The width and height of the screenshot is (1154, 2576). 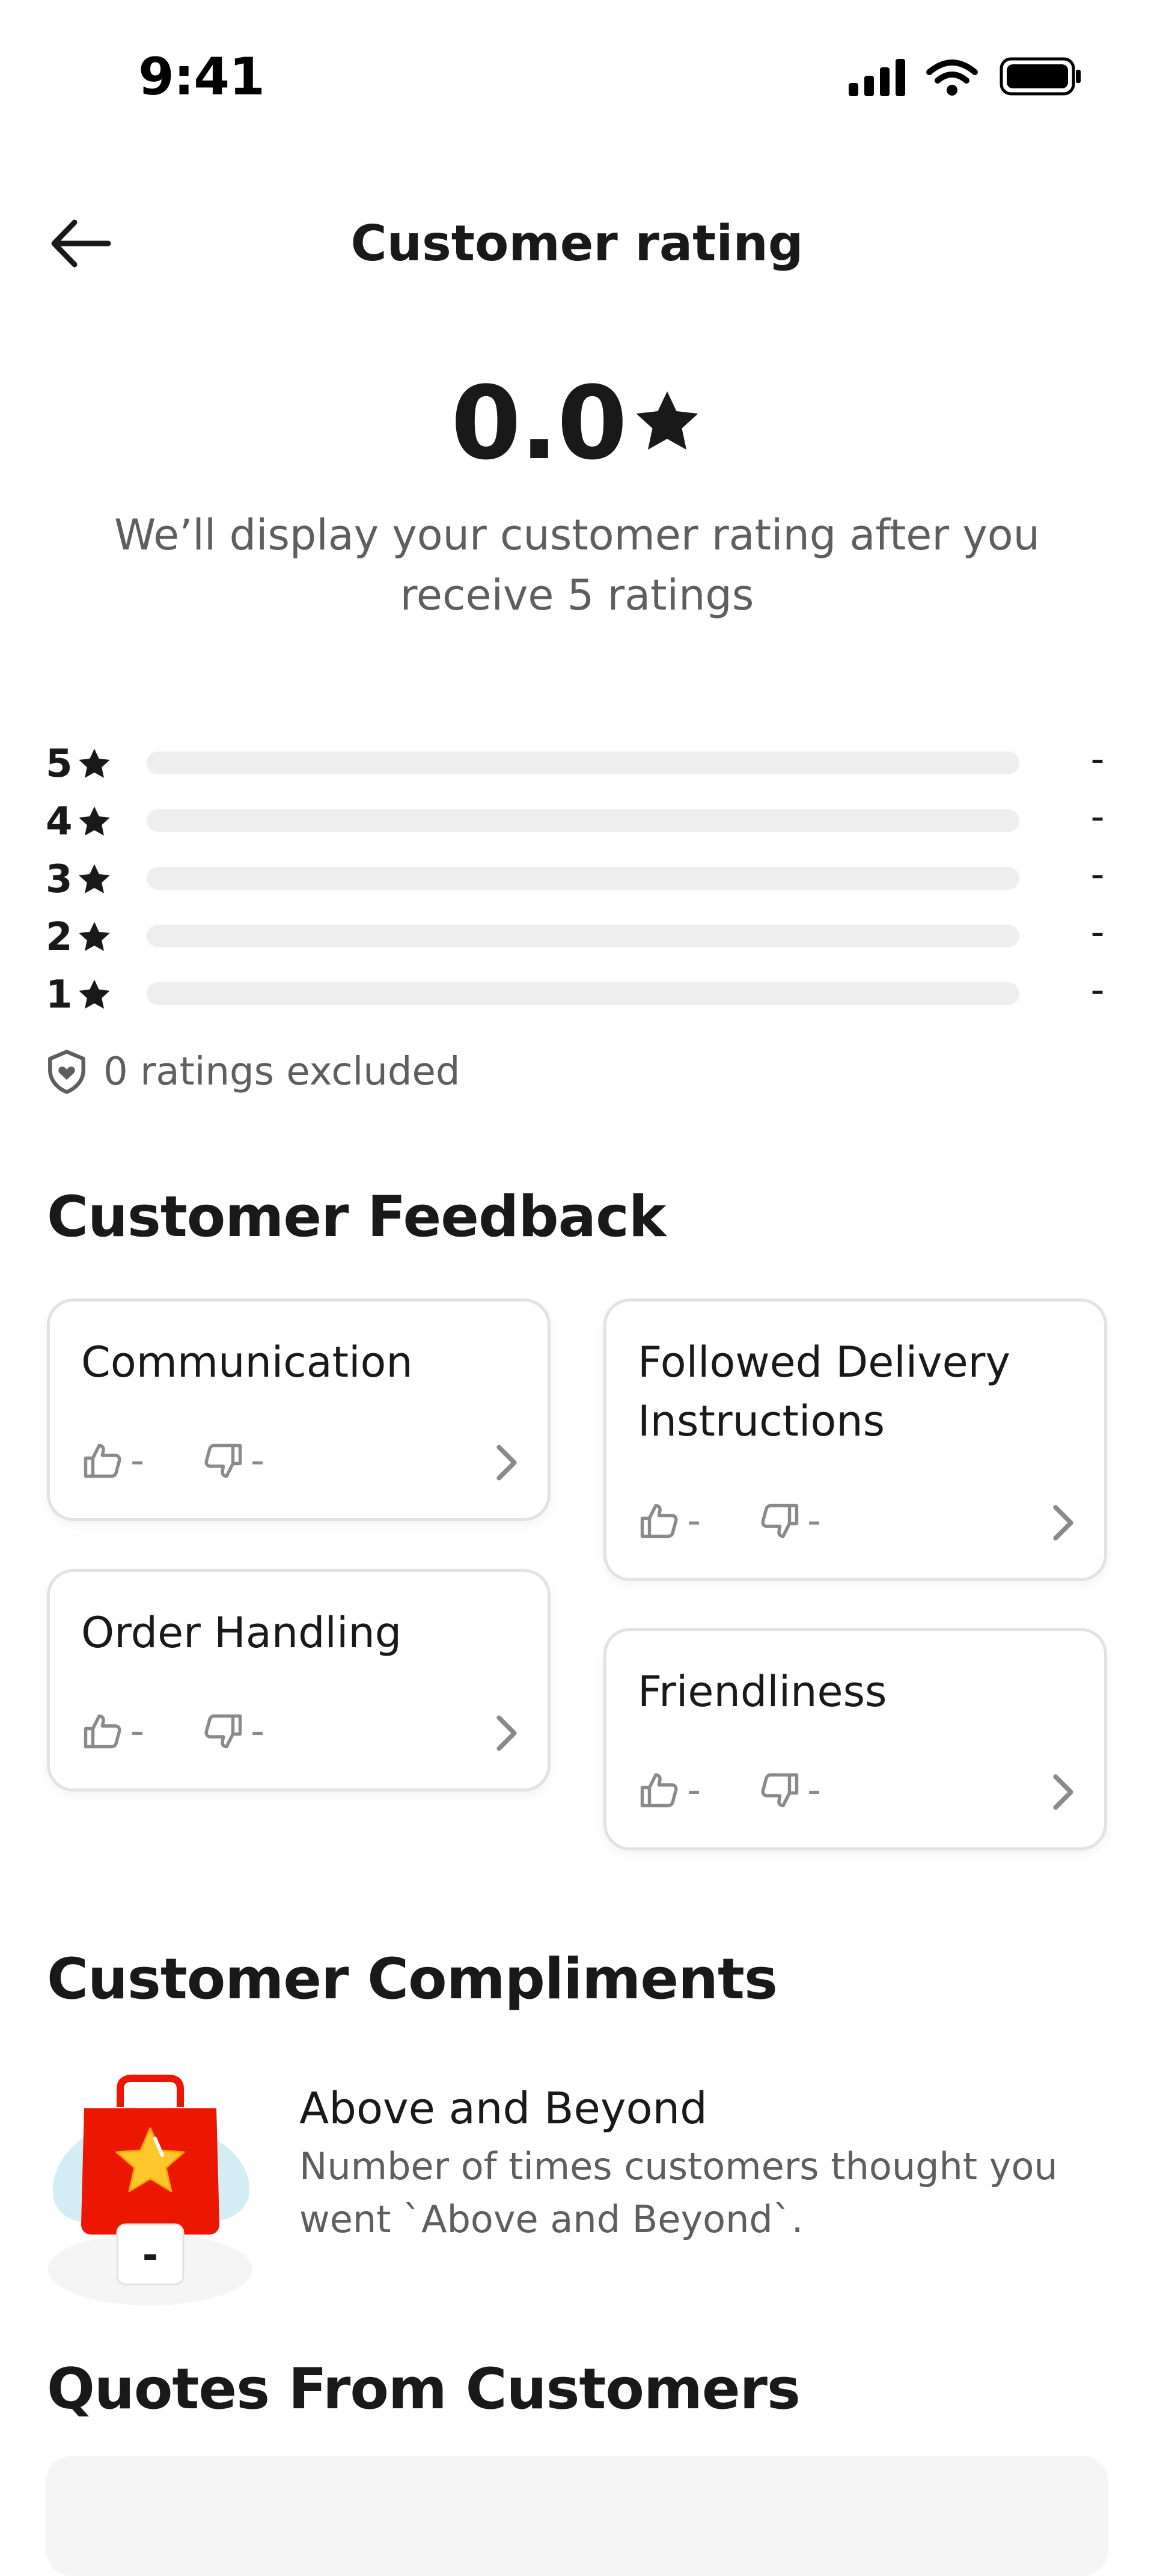 What do you see at coordinates (952, 72) in the screenshot?
I see `wifi-icon` at bounding box center [952, 72].